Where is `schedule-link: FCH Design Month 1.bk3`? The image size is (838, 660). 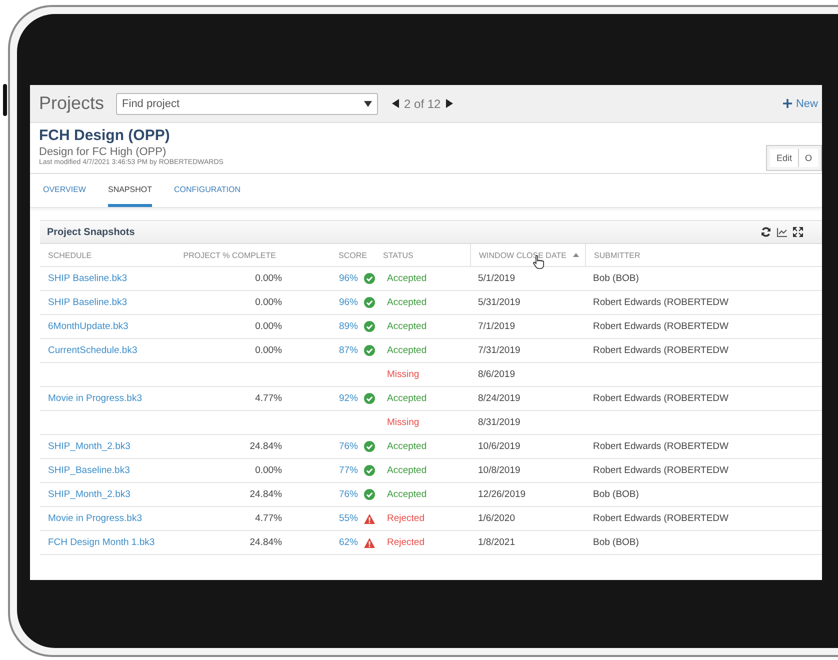
schedule-link: FCH Design Month 1.bk3 is located at coordinates (115, 542).